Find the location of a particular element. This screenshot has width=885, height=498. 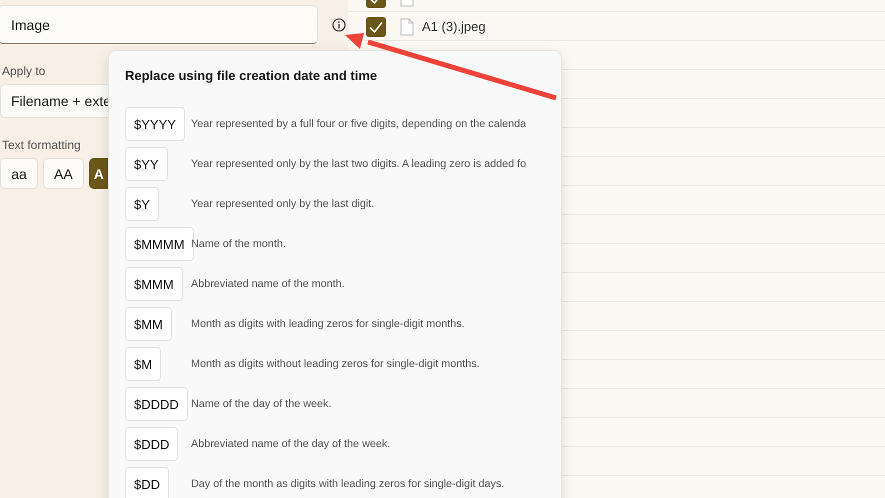

pattern-code: $DD is located at coordinates (147, 482).